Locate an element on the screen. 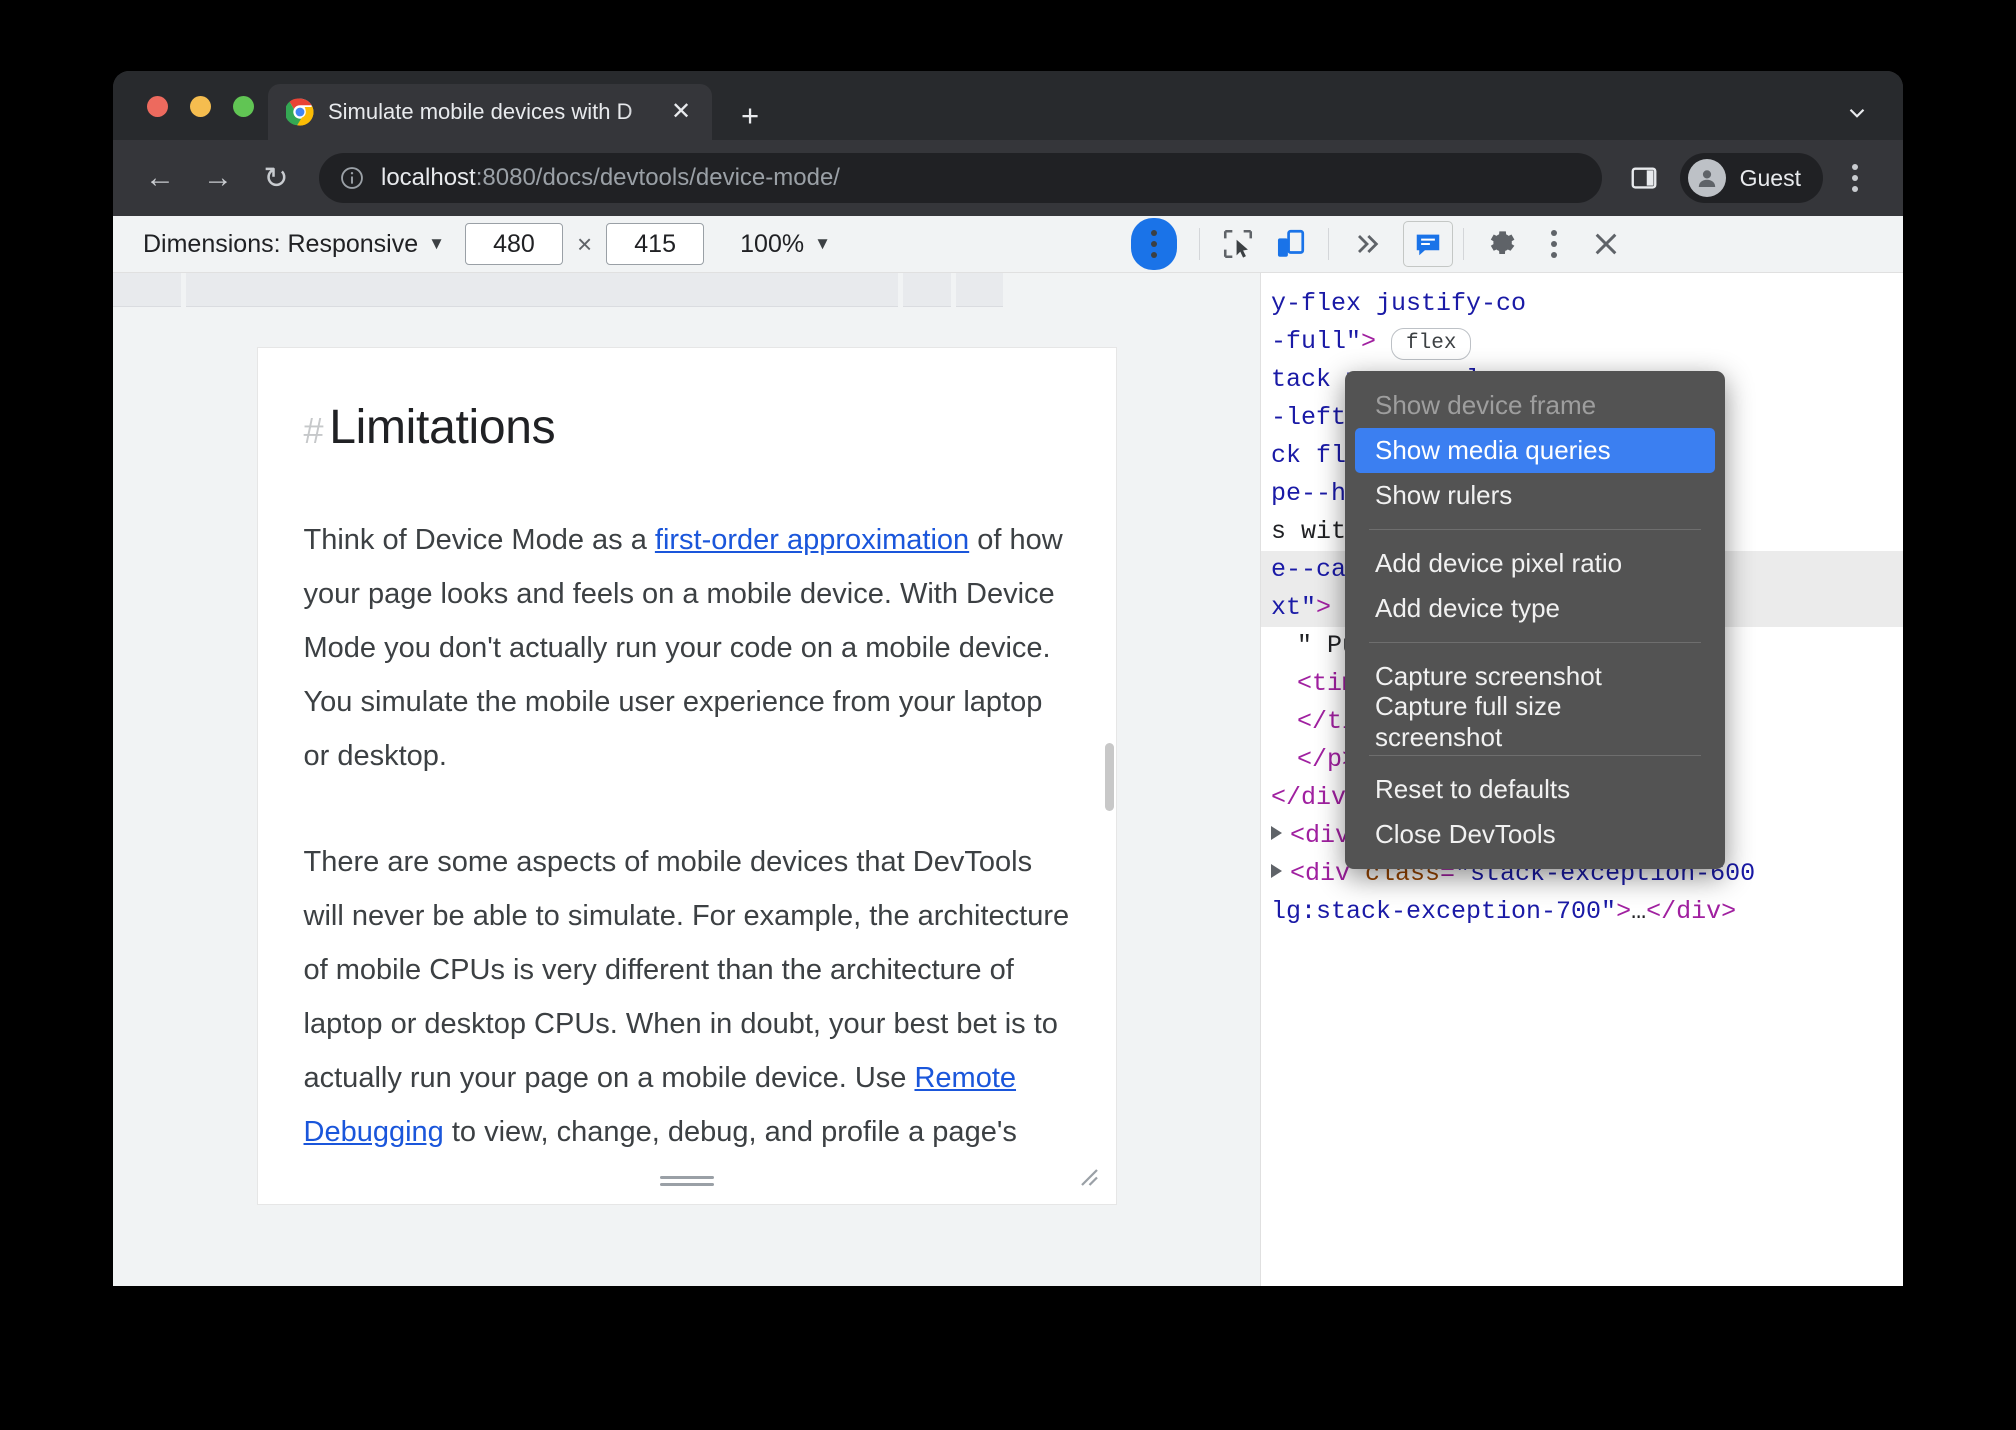 The height and width of the screenshot is (1430, 2016). flex-badge: flex is located at coordinates (1431, 344).